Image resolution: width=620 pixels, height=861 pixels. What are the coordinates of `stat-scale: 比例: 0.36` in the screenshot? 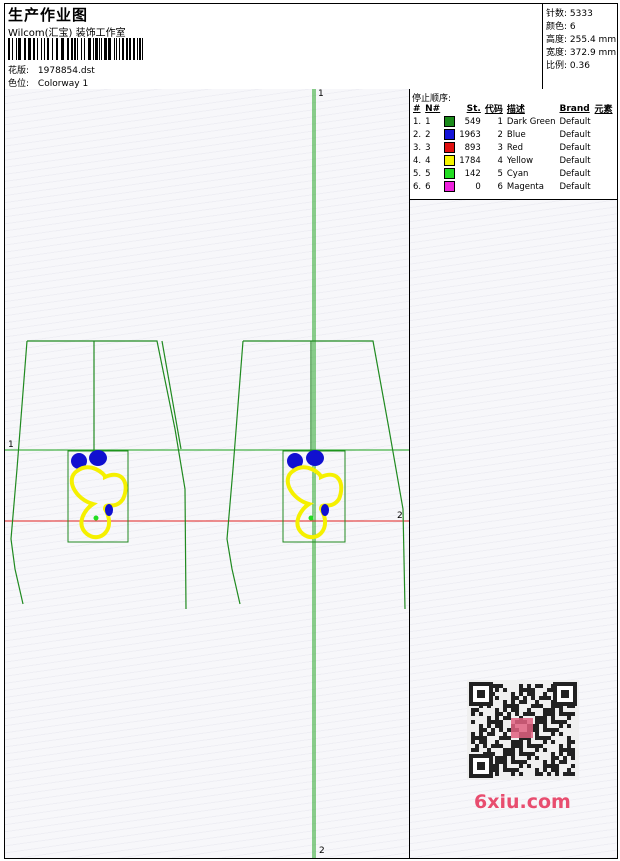 It's located at (568, 66).